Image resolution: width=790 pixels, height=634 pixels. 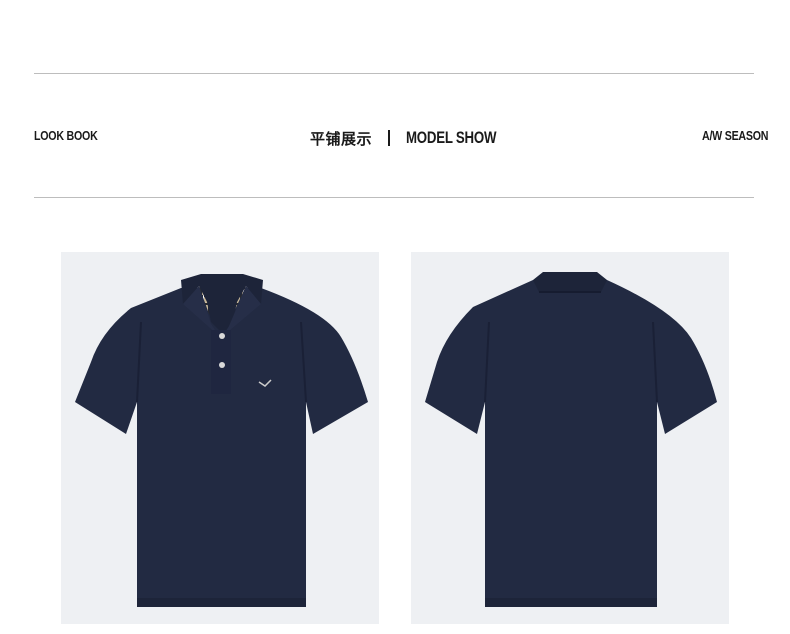 I want to click on section-title-en: MODEL SHOW, so click(x=451, y=137).